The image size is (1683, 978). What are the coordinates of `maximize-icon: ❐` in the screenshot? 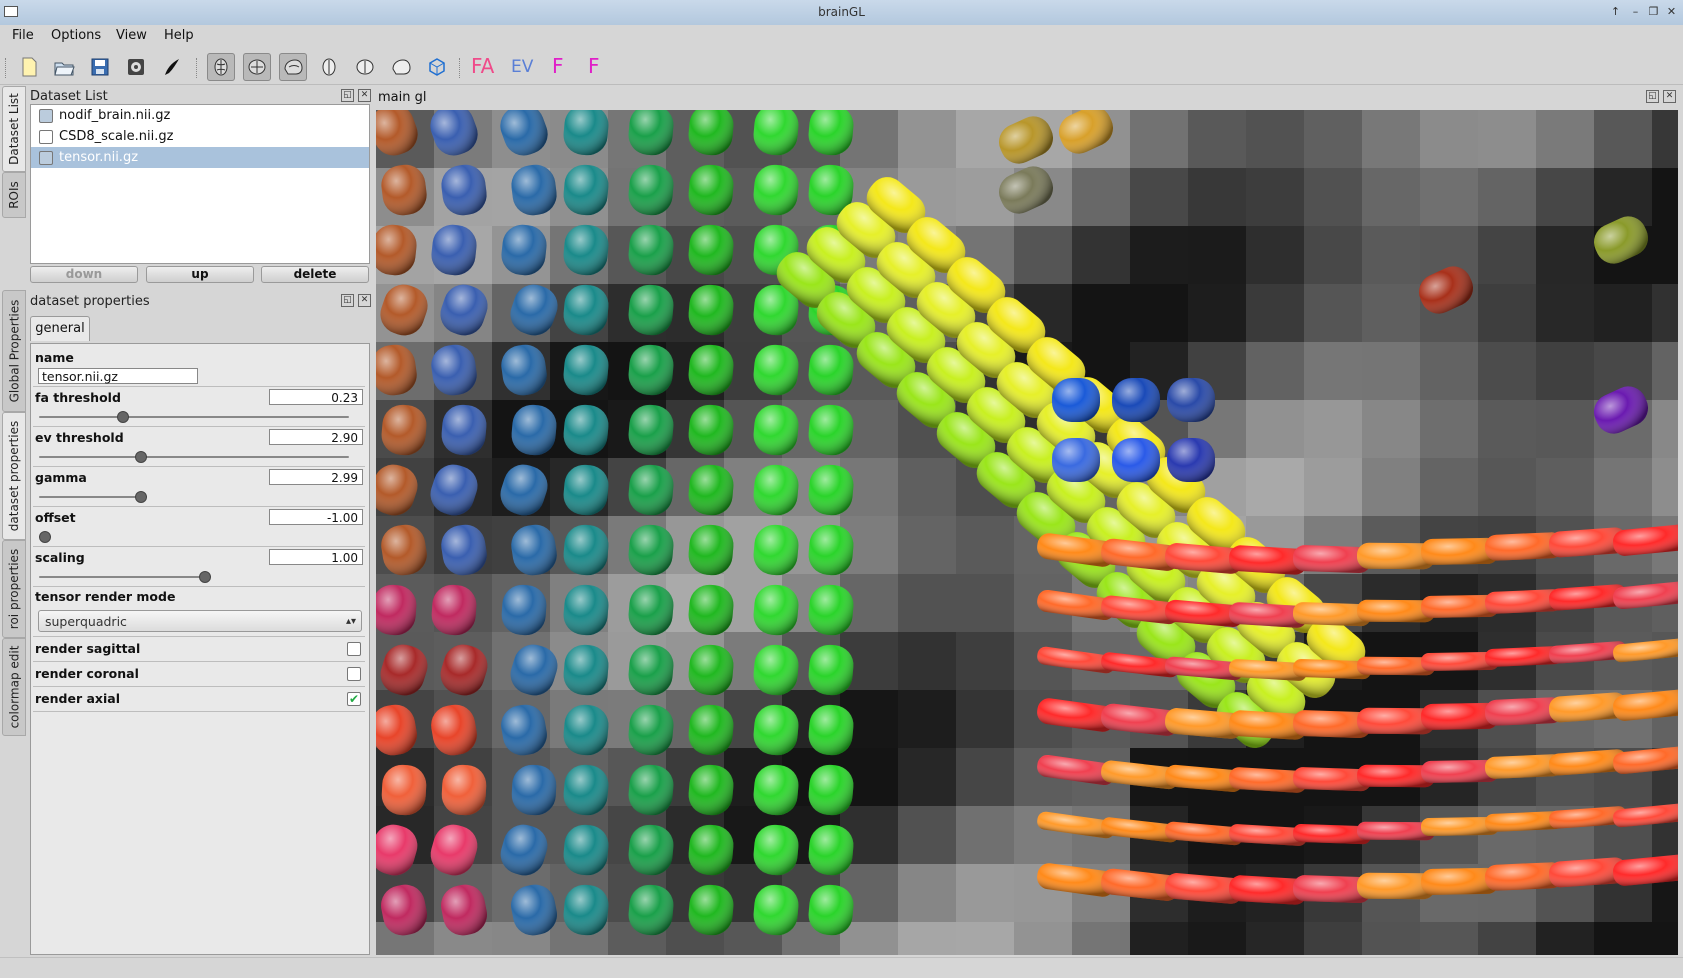 It's located at (1653, 11).